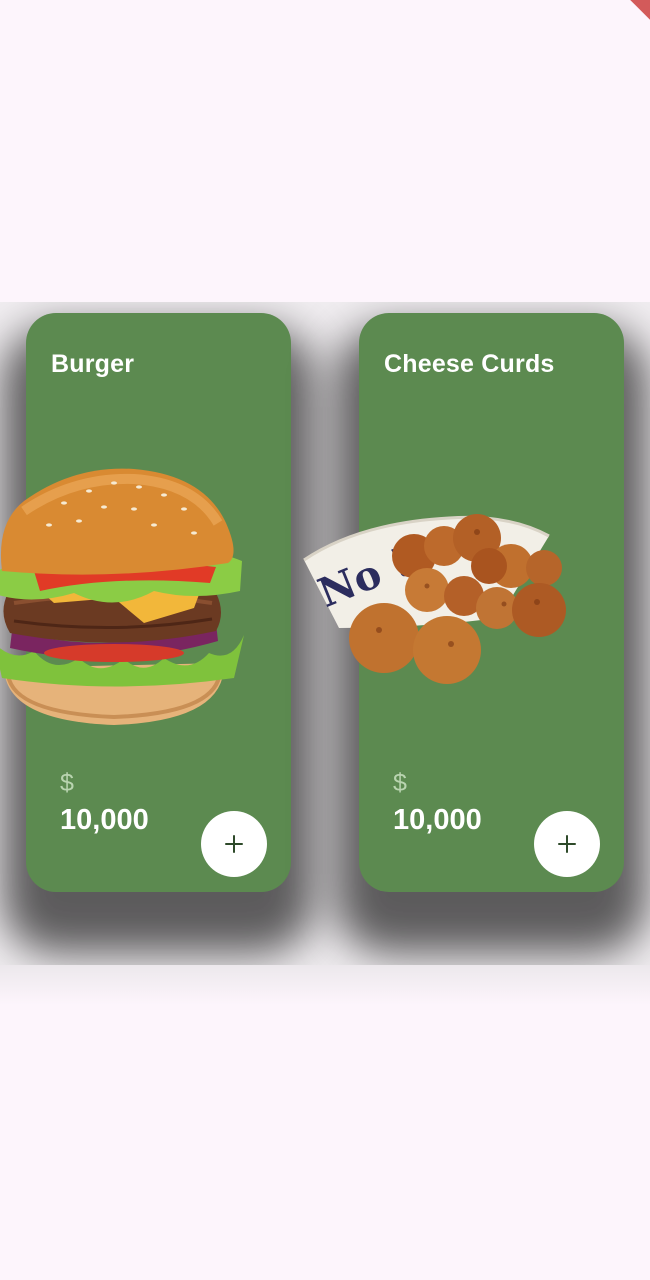  I want to click on product-title: Burger, so click(93, 364).